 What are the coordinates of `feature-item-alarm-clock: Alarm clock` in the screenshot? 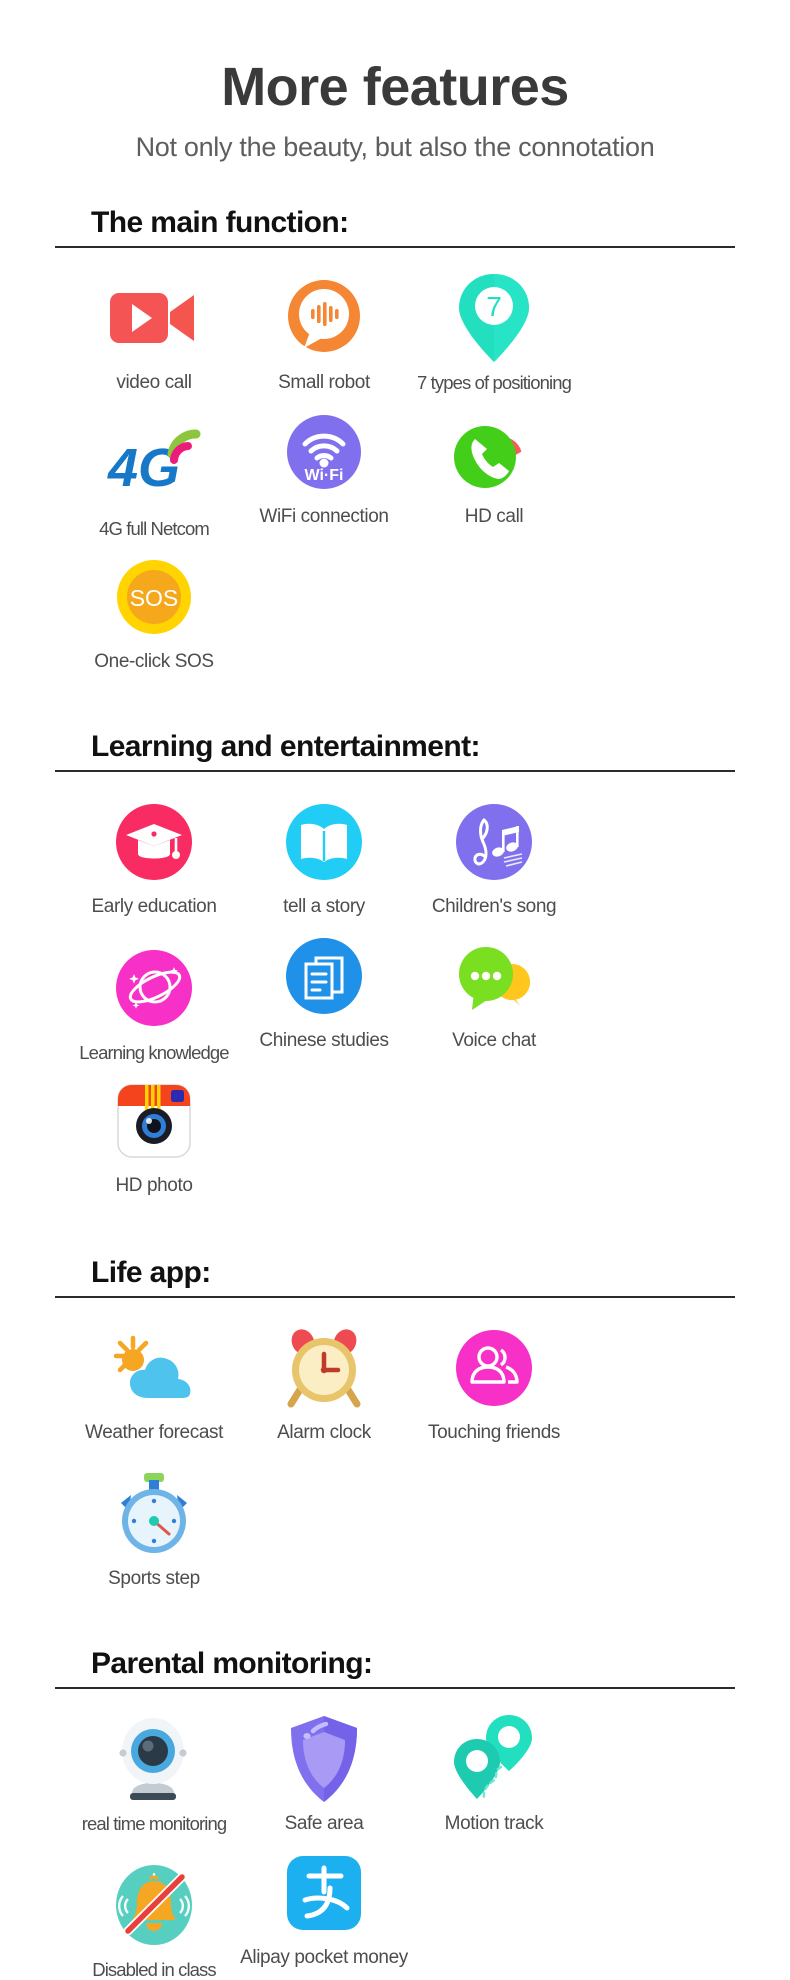 It's located at (324, 1382).